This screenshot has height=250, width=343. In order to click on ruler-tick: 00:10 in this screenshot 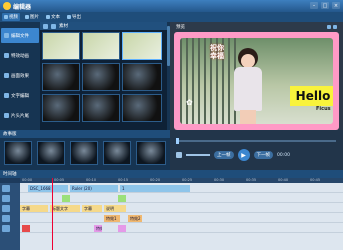, I will do `click(91, 180)`.